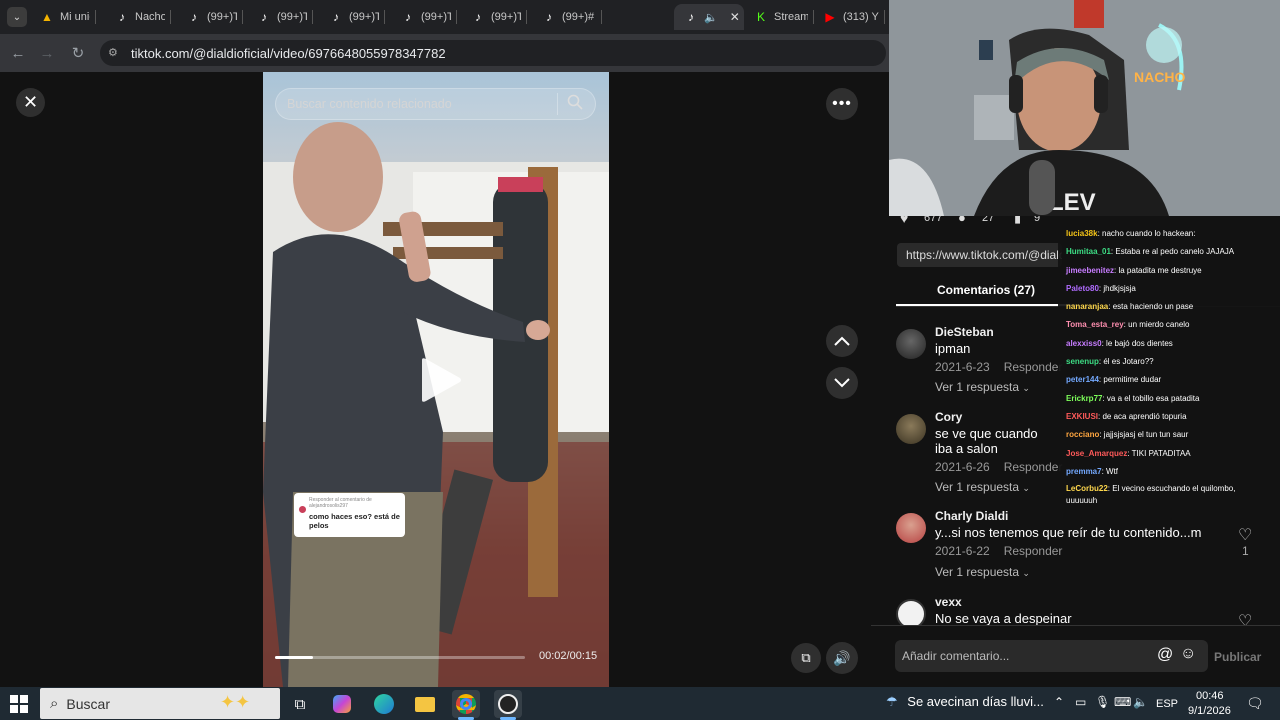 This screenshot has height=720, width=1280. I want to click on chrome-icon, so click(466, 704).